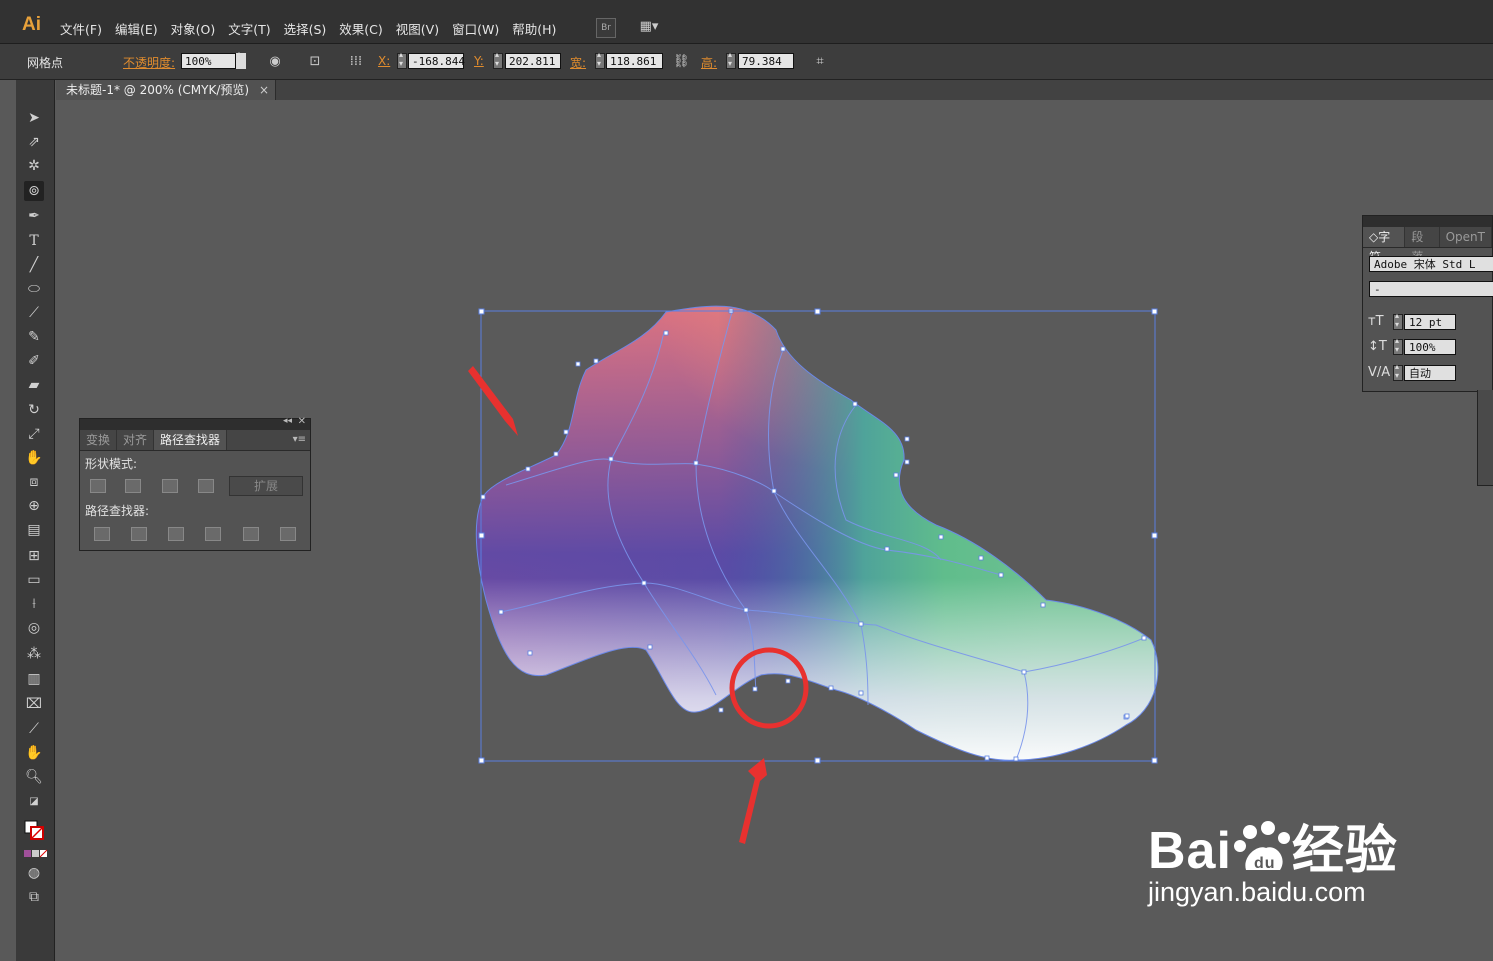 The image size is (1493, 961). I want to click on bridge-button: Br, so click(606, 28).